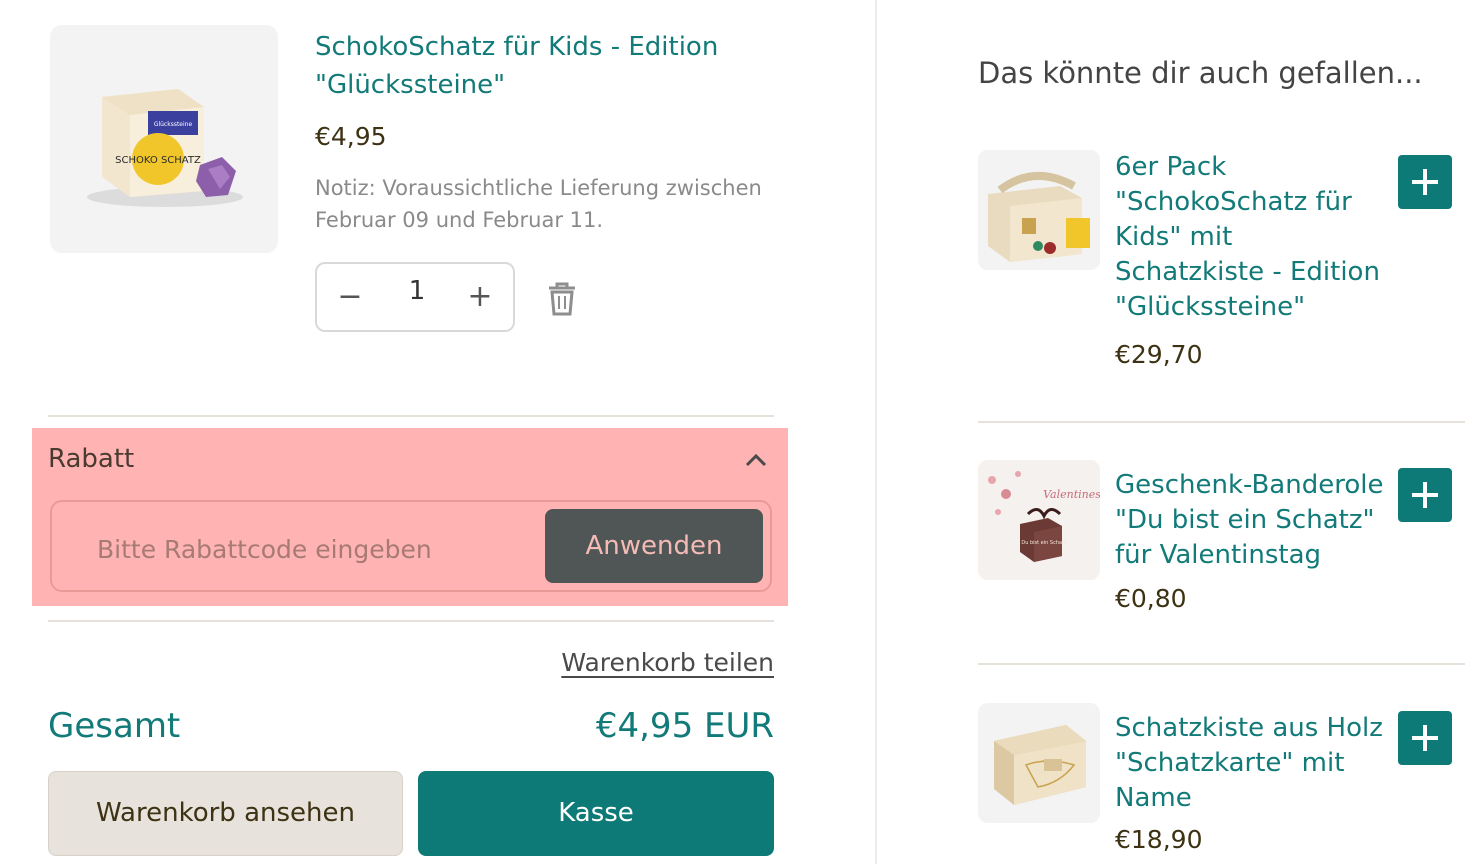 The height and width of the screenshot is (864, 1480). What do you see at coordinates (114, 726) in the screenshot?
I see `total-label: Gesamt` at bounding box center [114, 726].